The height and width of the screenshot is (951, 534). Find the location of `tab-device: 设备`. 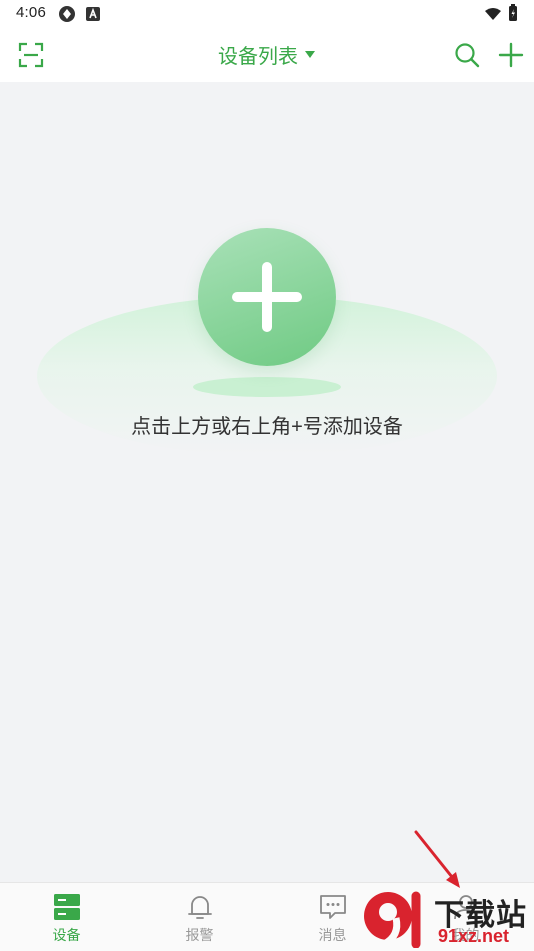

tab-device: 设备 is located at coordinates (66, 917).